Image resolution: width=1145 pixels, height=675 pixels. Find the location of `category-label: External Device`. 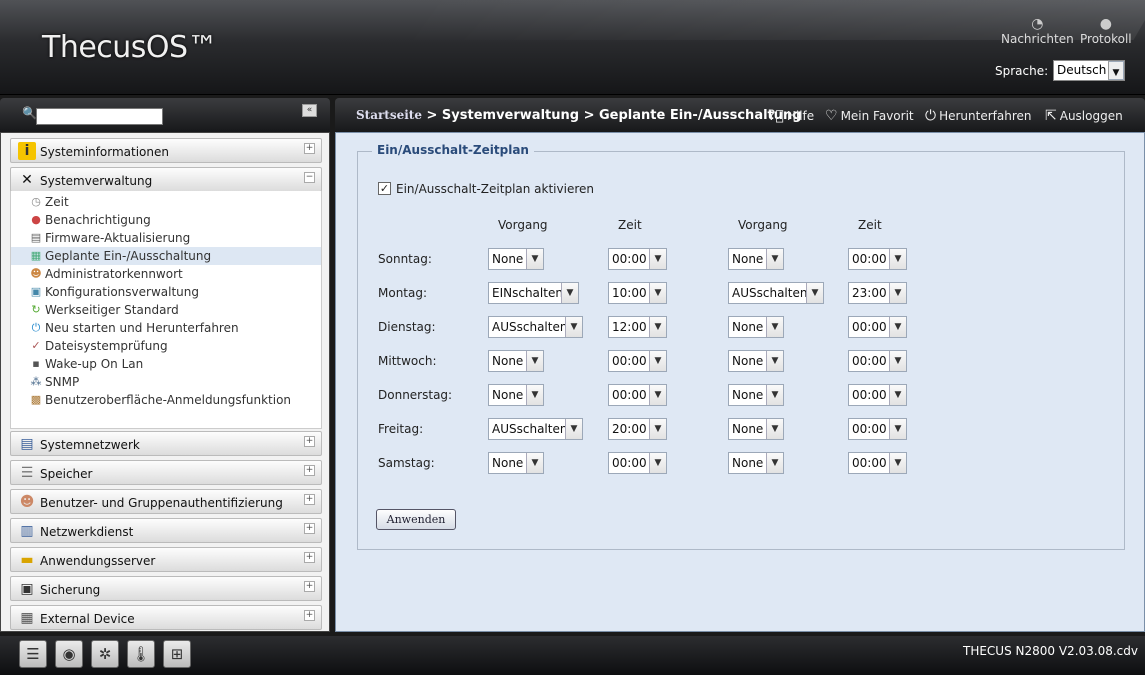

category-label: External Device is located at coordinates (87, 619).